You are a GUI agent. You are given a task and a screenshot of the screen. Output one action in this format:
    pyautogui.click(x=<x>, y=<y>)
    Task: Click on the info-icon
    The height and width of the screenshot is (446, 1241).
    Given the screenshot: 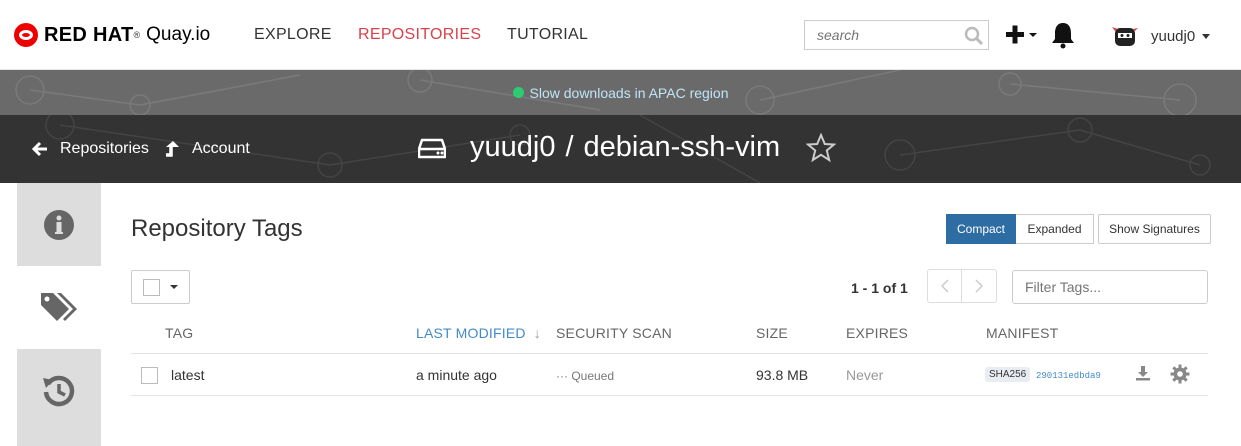 What is the action you would take?
    pyautogui.click(x=59, y=224)
    